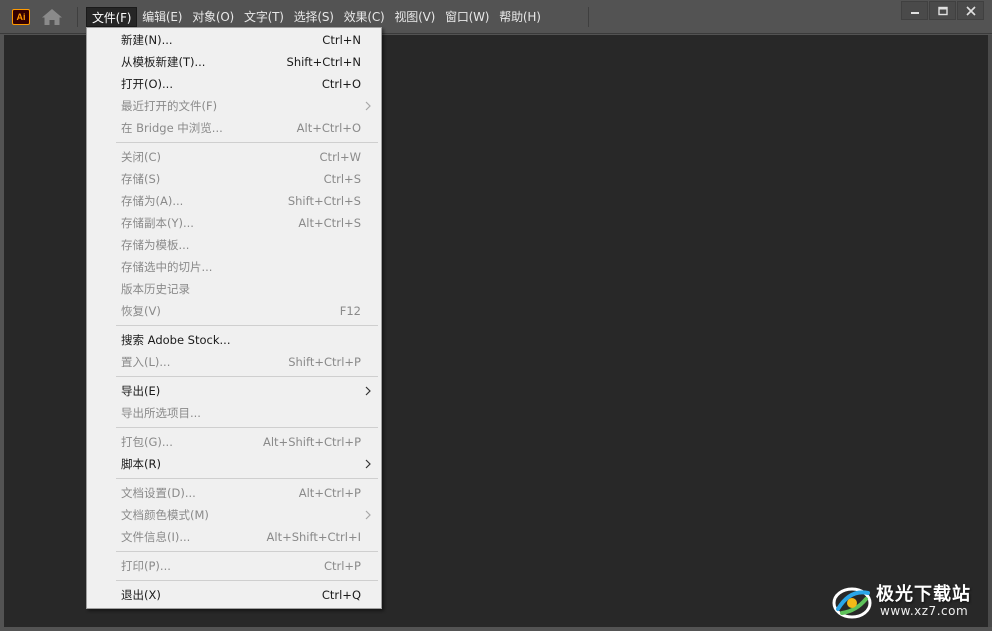 This screenshot has height=631, width=992. Describe the element at coordinates (924, 611) in the screenshot. I see `watermark-url: www.xz7.com` at that location.